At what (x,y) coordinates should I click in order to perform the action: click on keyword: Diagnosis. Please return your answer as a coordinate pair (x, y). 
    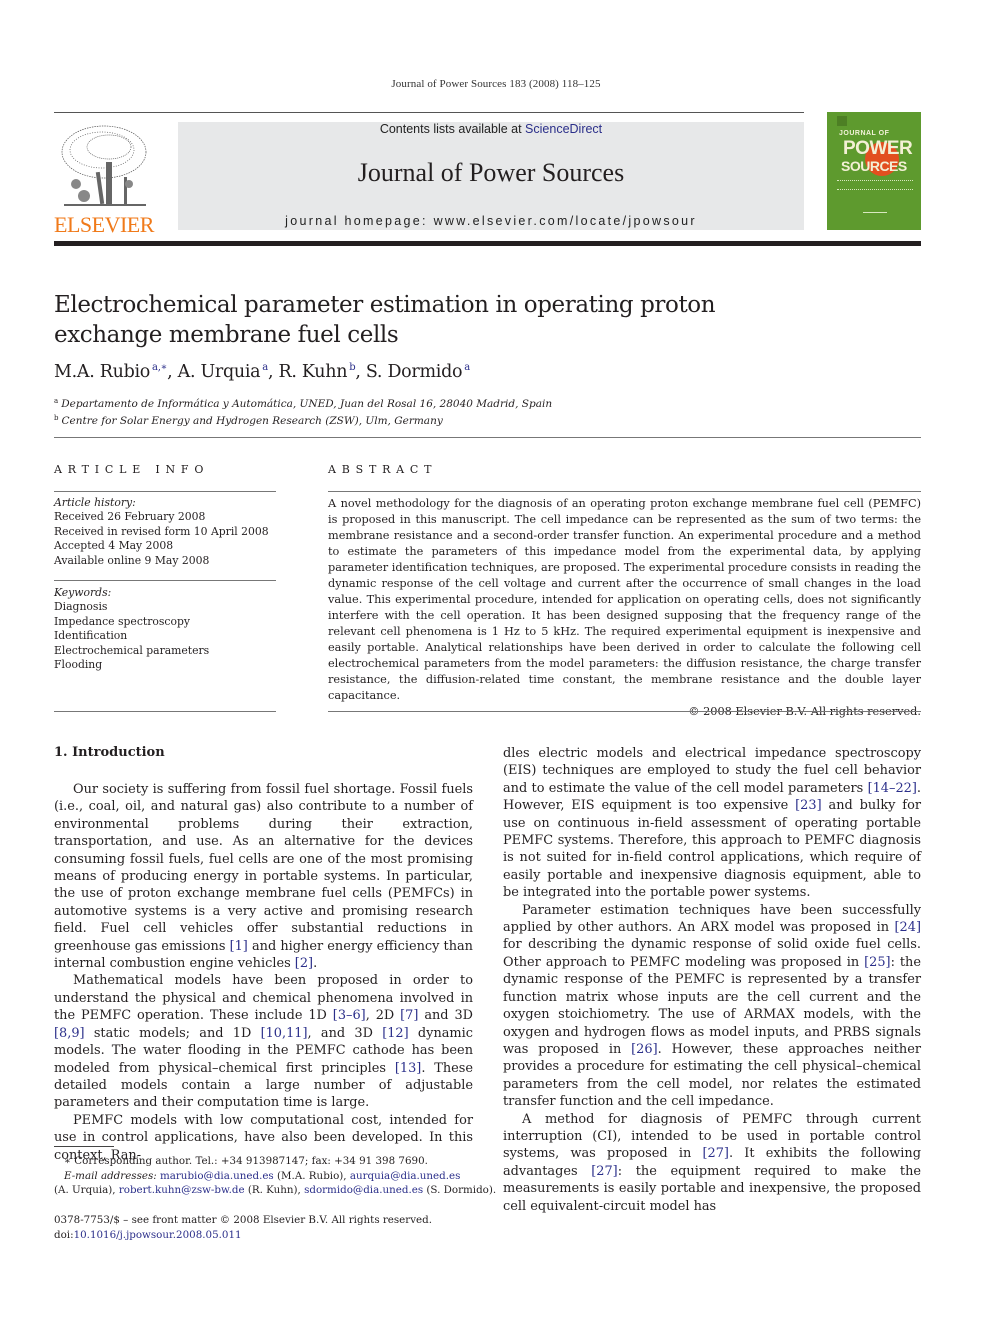
    Looking at the image, I should click on (81, 607).